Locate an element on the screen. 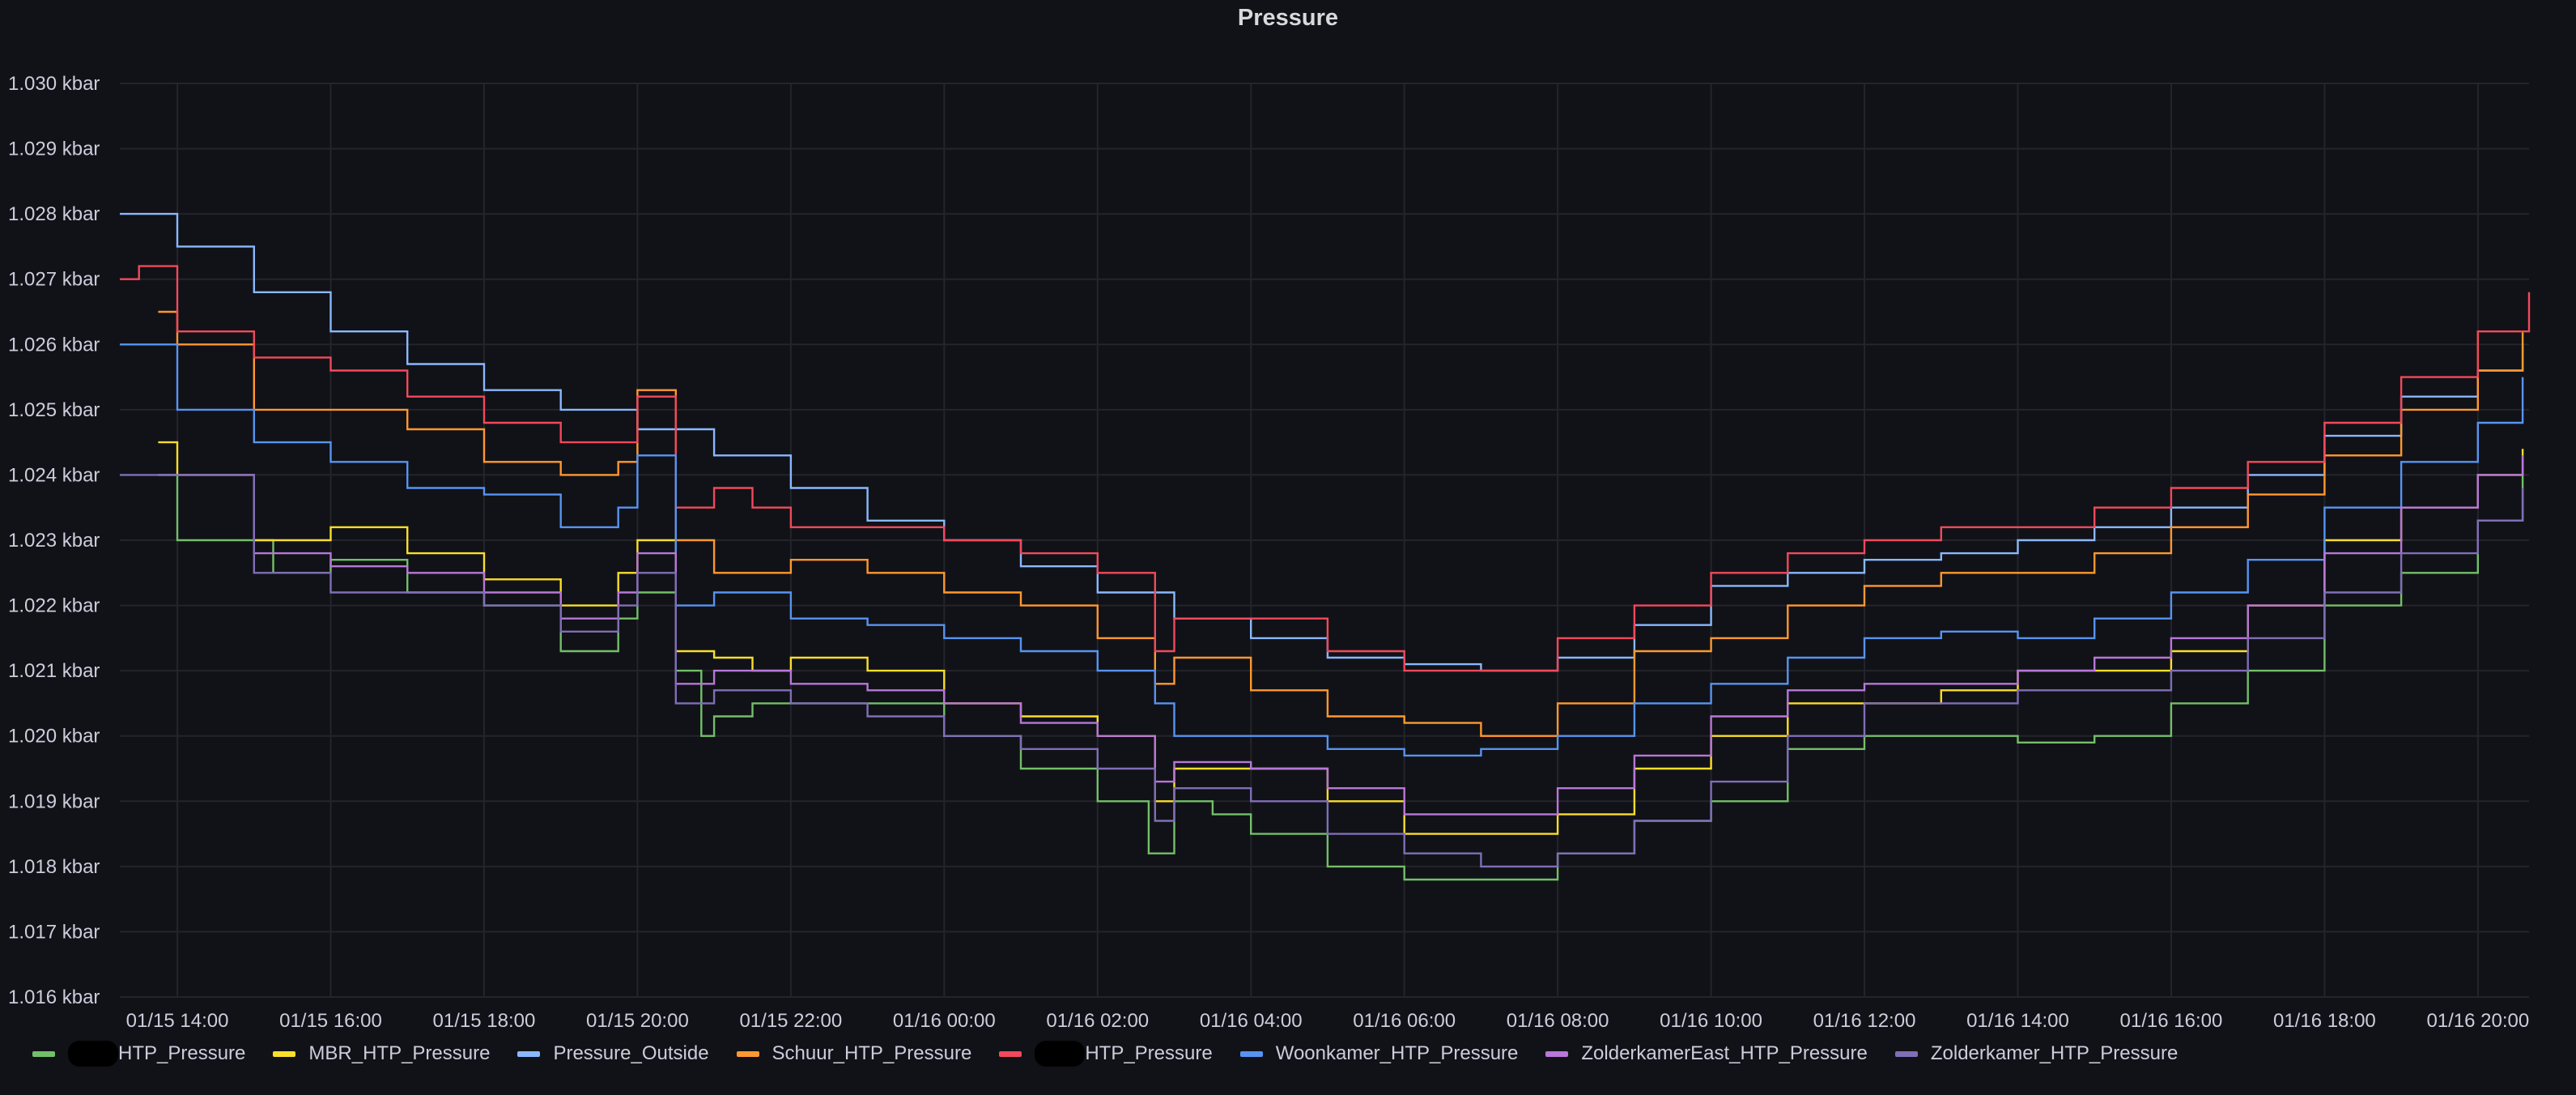 Image resolution: width=2576 pixels, height=1095 pixels. x-tick-label: 01/16 20:00 is located at coordinates (2477, 1021).